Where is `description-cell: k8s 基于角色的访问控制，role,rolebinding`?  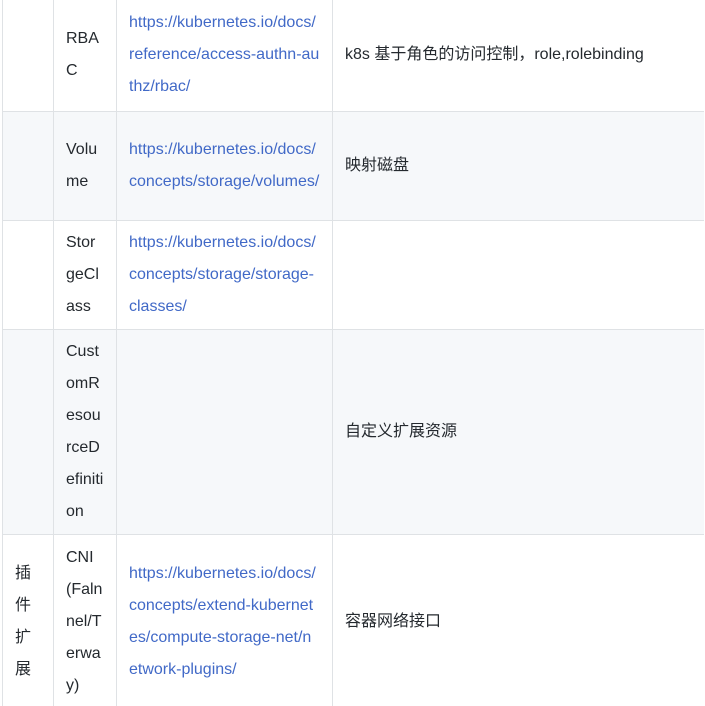 description-cell: k8s 基于角色的访问控制，role,rolebinding is located at coordinates (518, 56).